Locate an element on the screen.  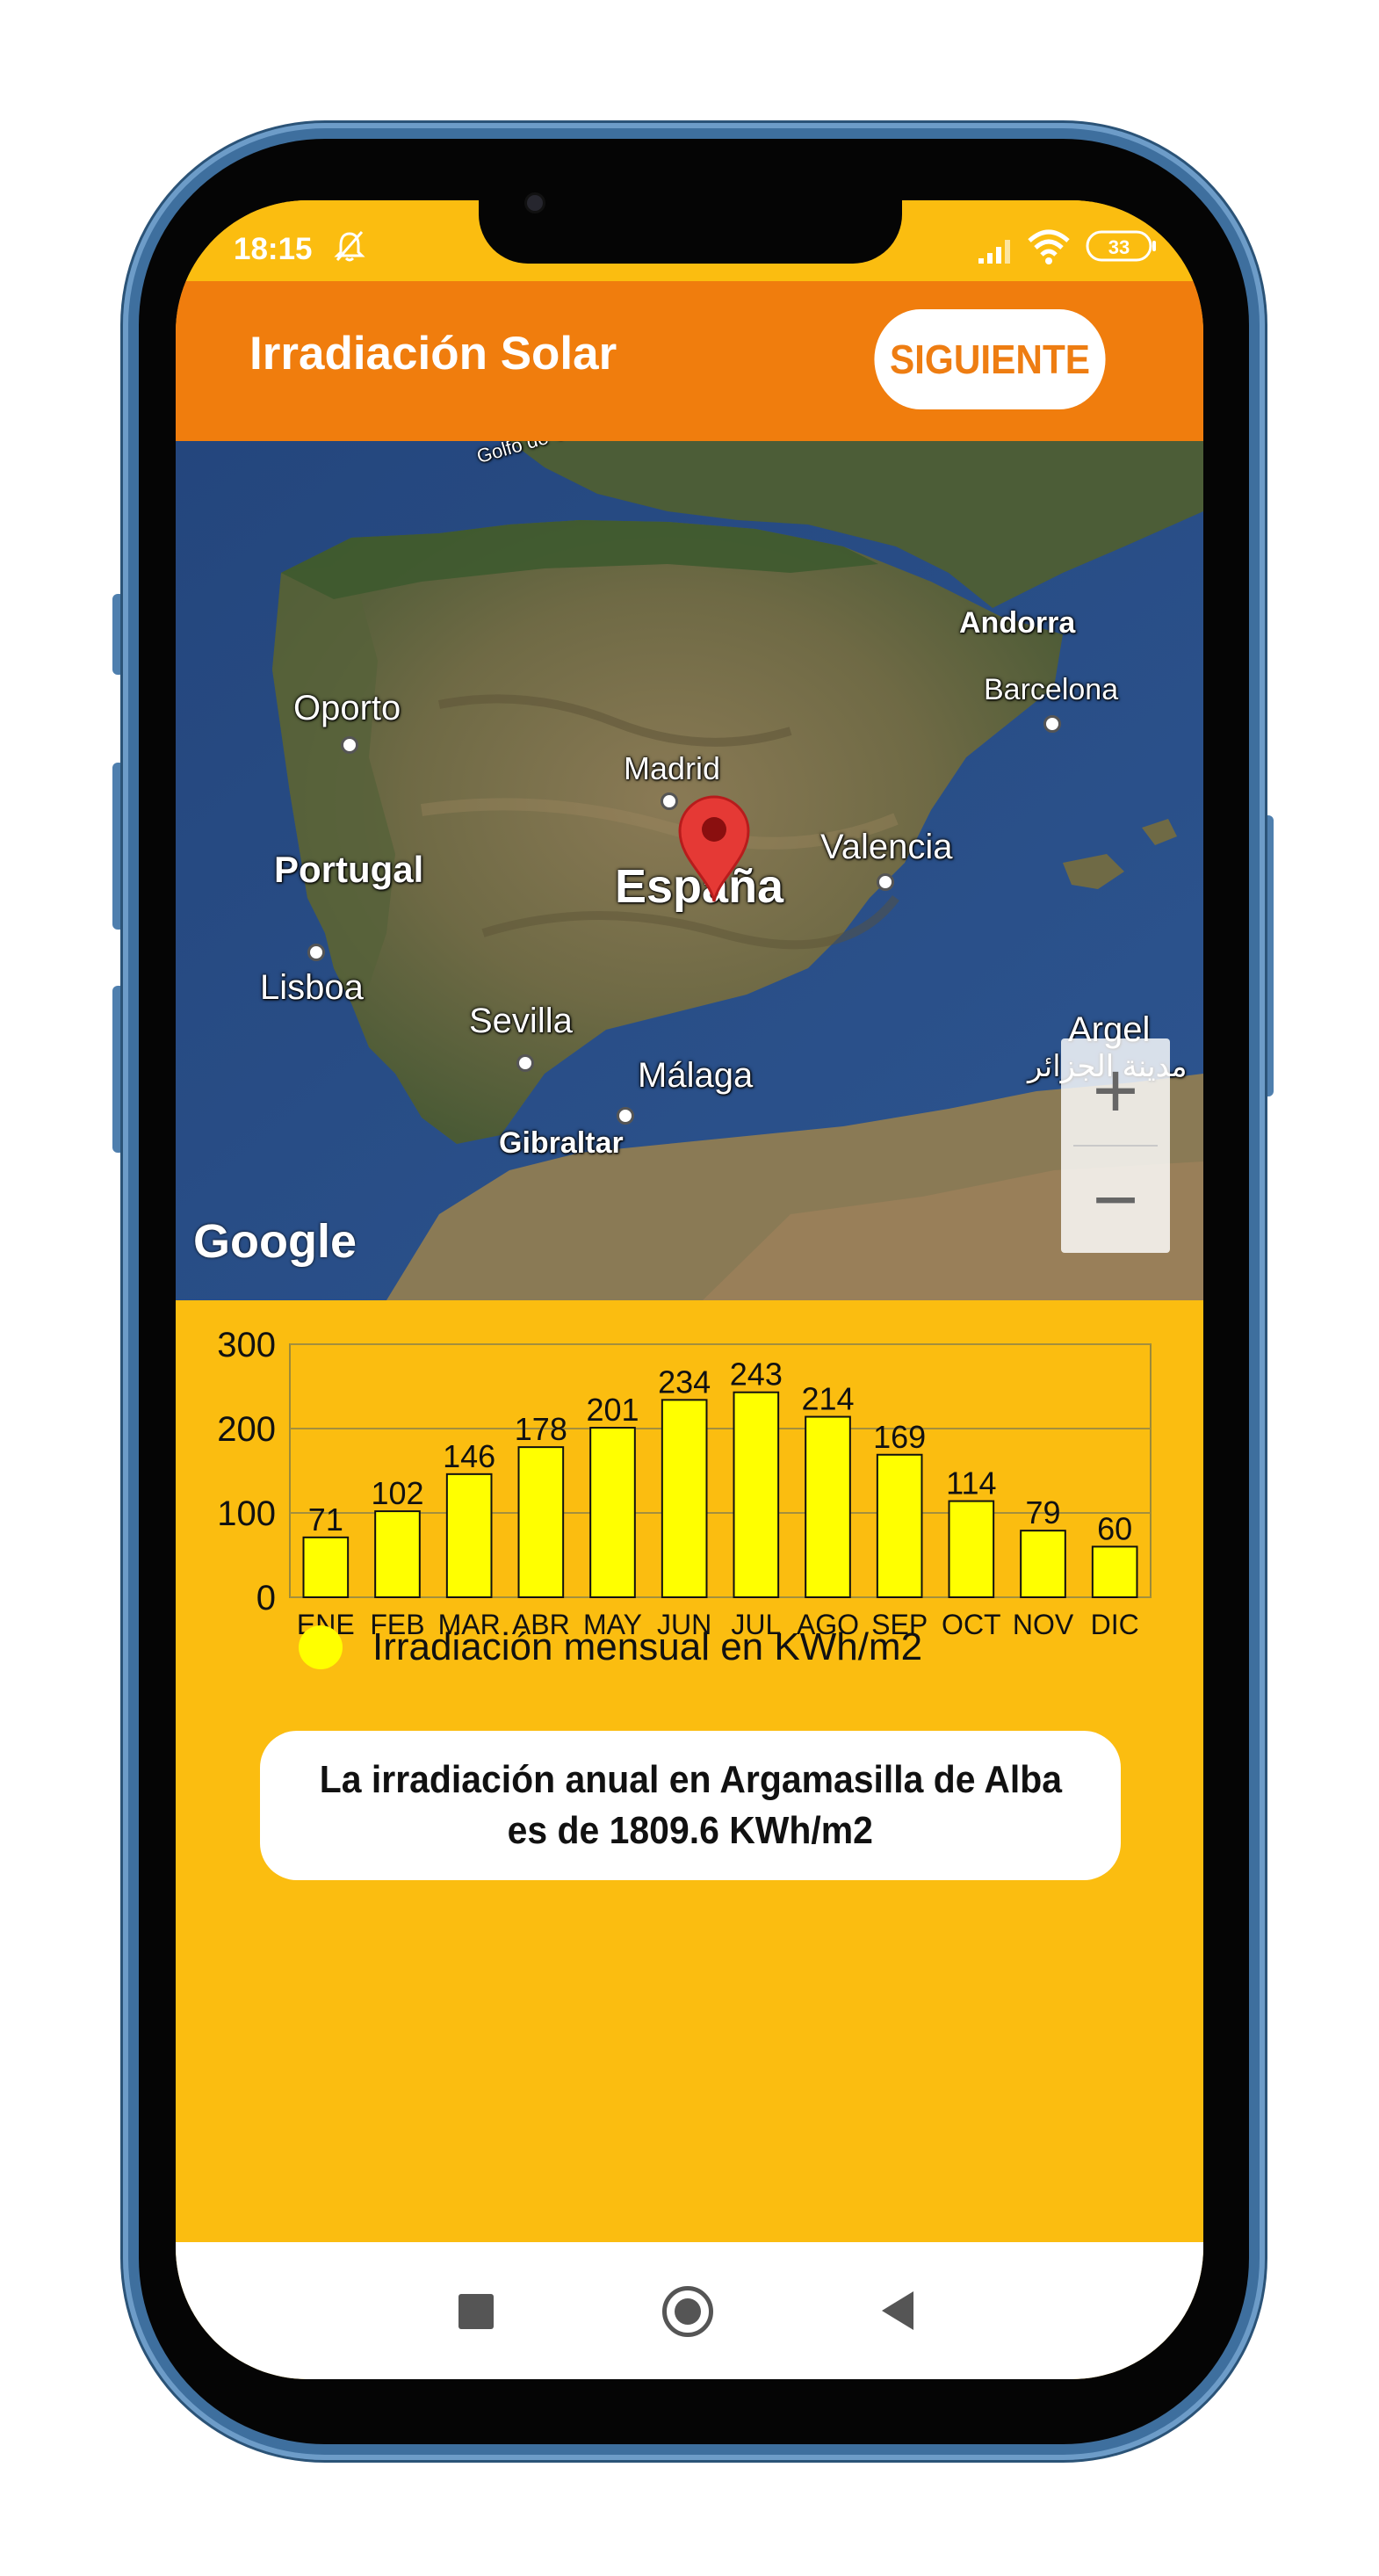
battery-icon: 33 is located at coordinates (1122, 248).